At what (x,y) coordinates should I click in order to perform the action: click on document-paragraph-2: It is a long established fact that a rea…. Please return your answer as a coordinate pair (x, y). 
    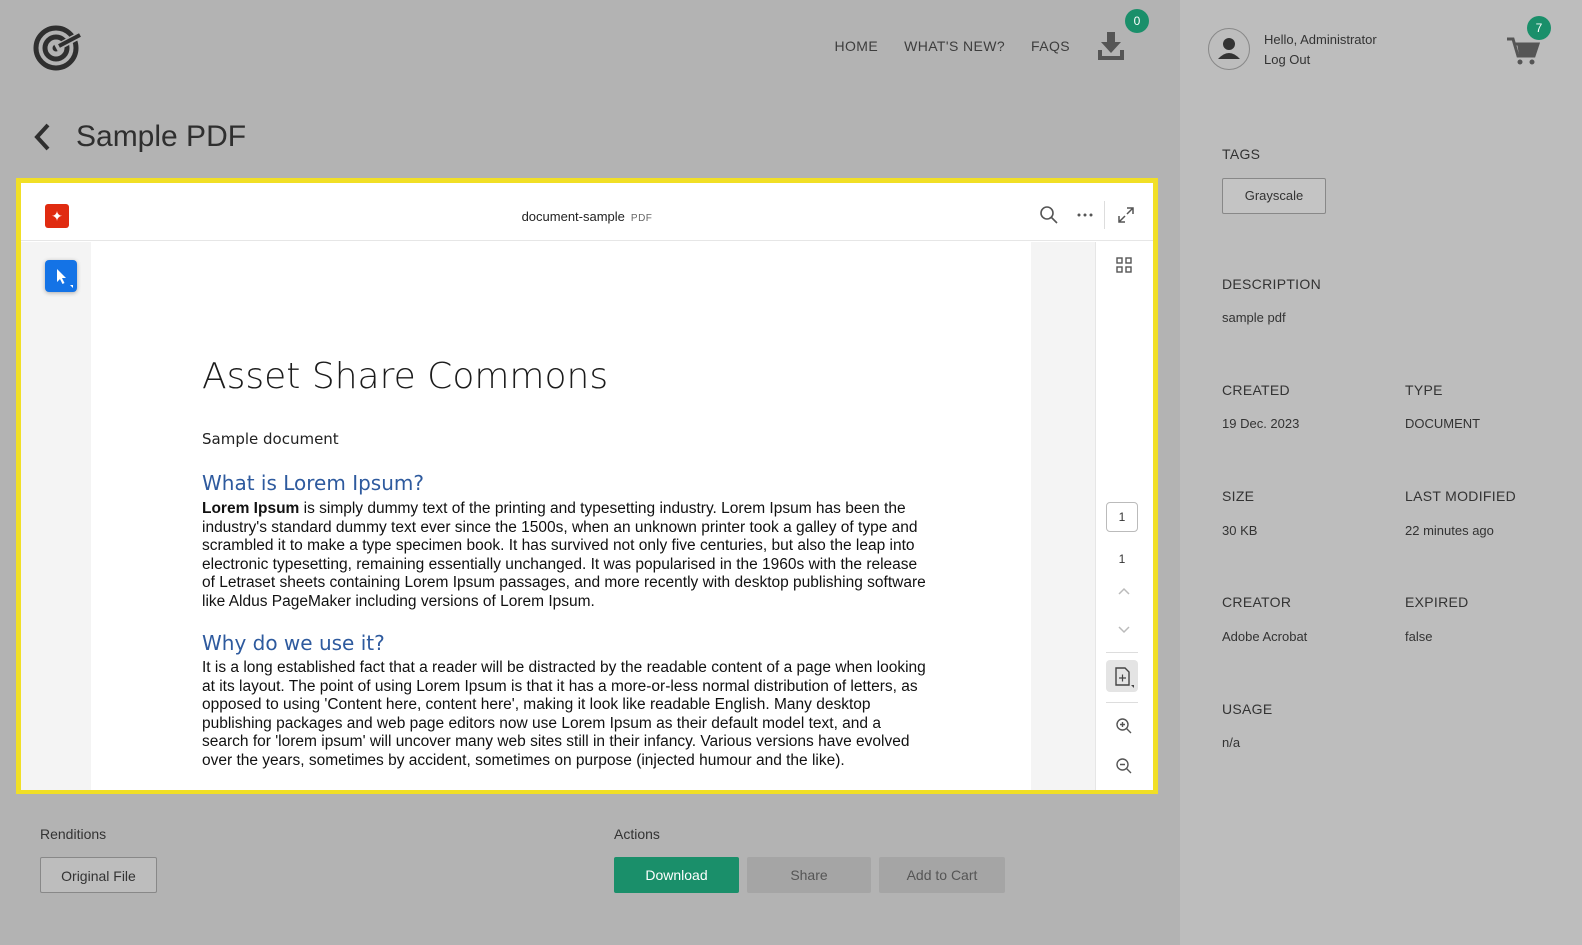
    Looking at the image, I should click on (564, 714).